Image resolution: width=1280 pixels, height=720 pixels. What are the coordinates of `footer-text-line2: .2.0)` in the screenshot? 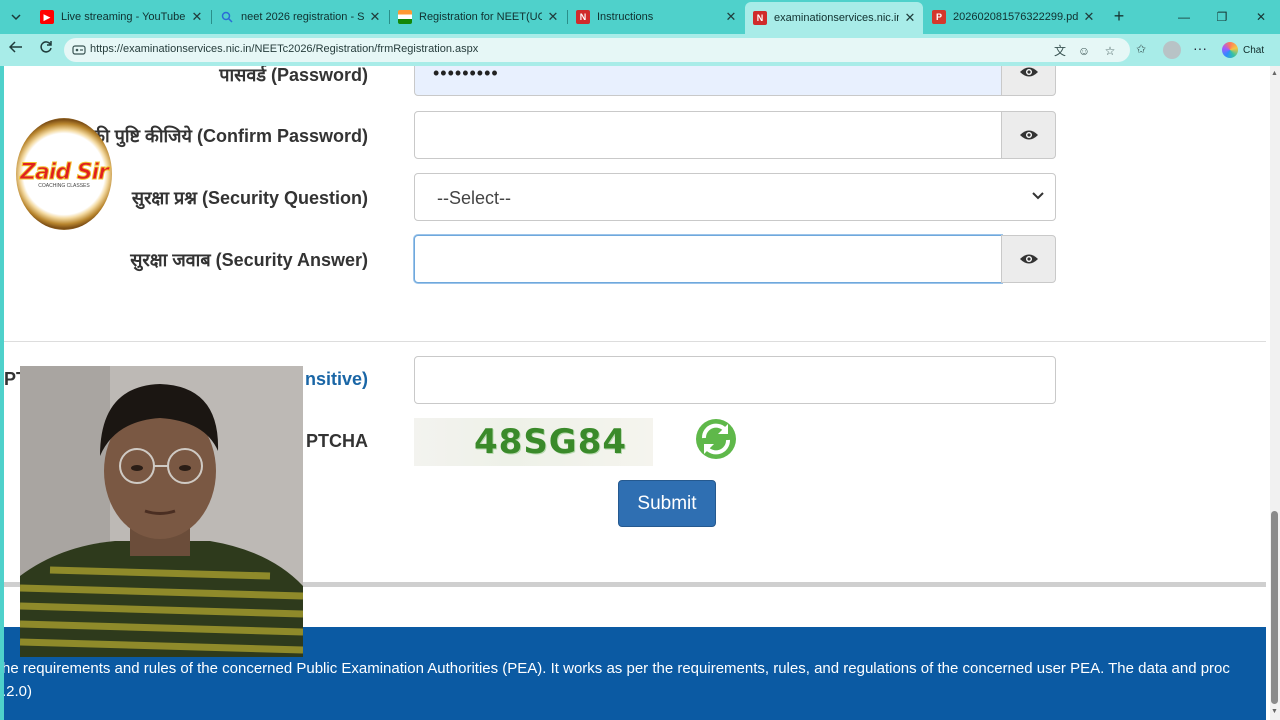 It's located at (17, 691).